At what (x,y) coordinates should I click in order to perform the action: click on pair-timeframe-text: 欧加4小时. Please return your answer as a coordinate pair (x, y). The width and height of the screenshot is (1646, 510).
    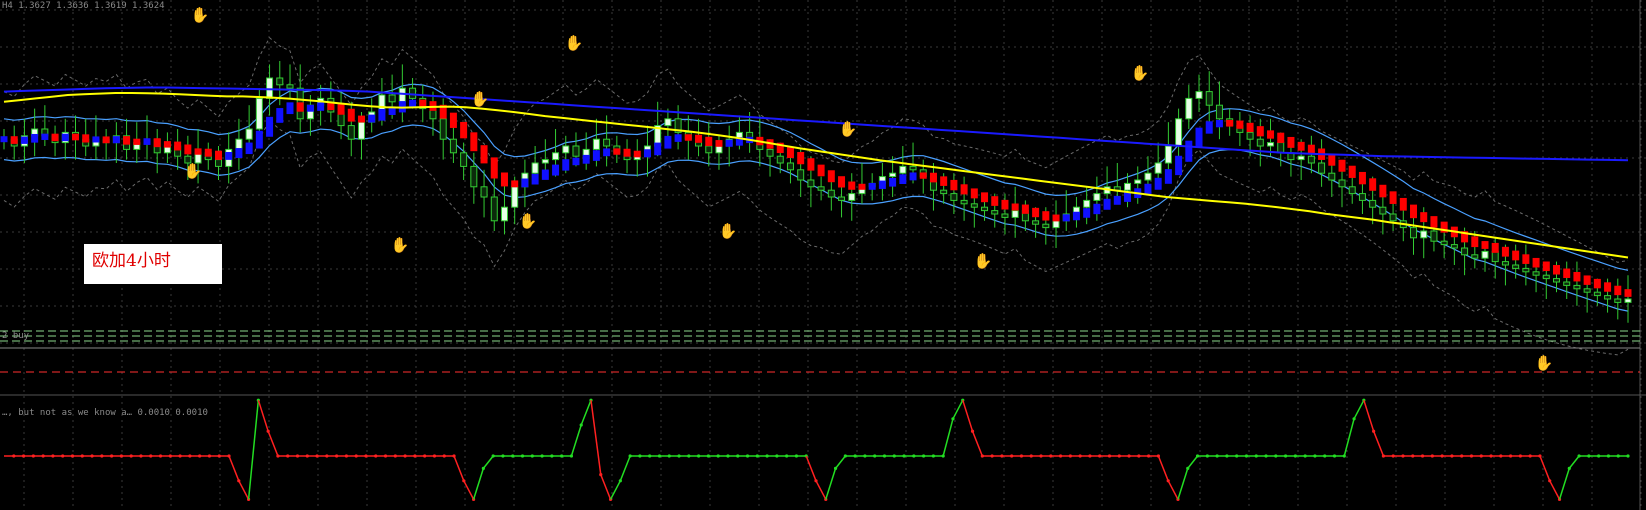
    Looking at the image, I should click on (131, 261).